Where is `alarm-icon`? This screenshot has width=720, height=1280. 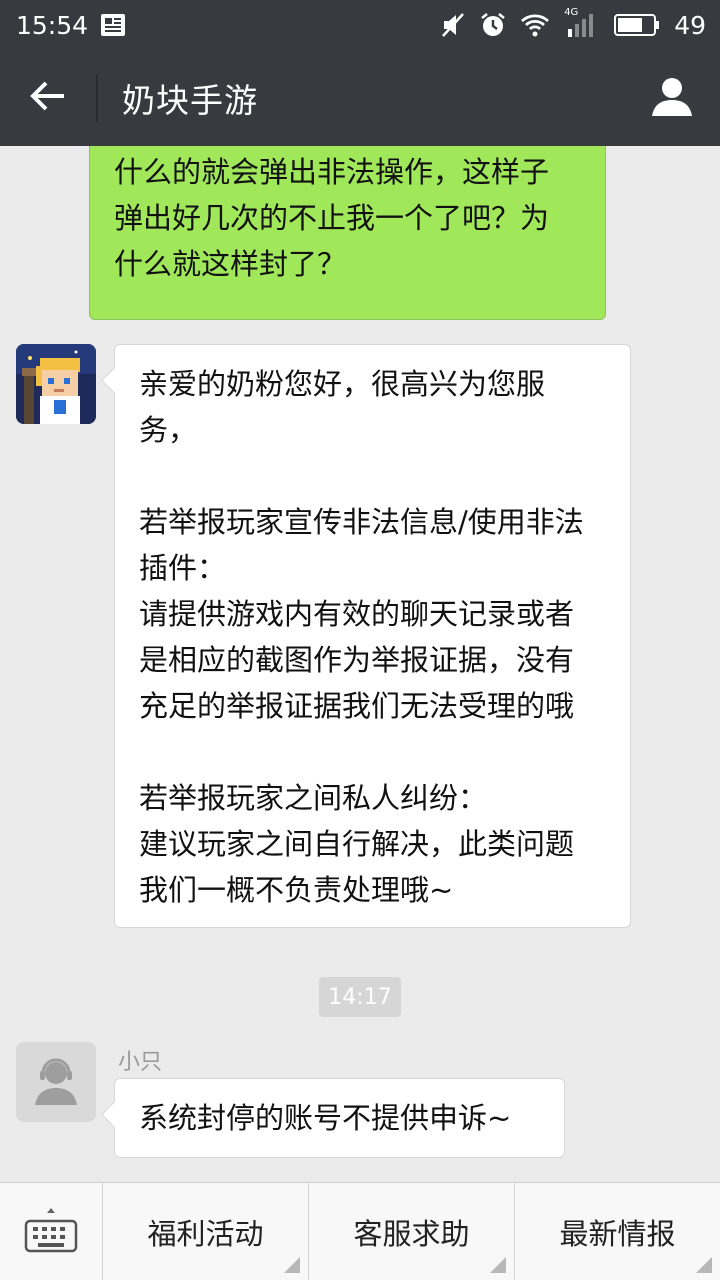 alarm-icon is located at coordinates (493, 25).